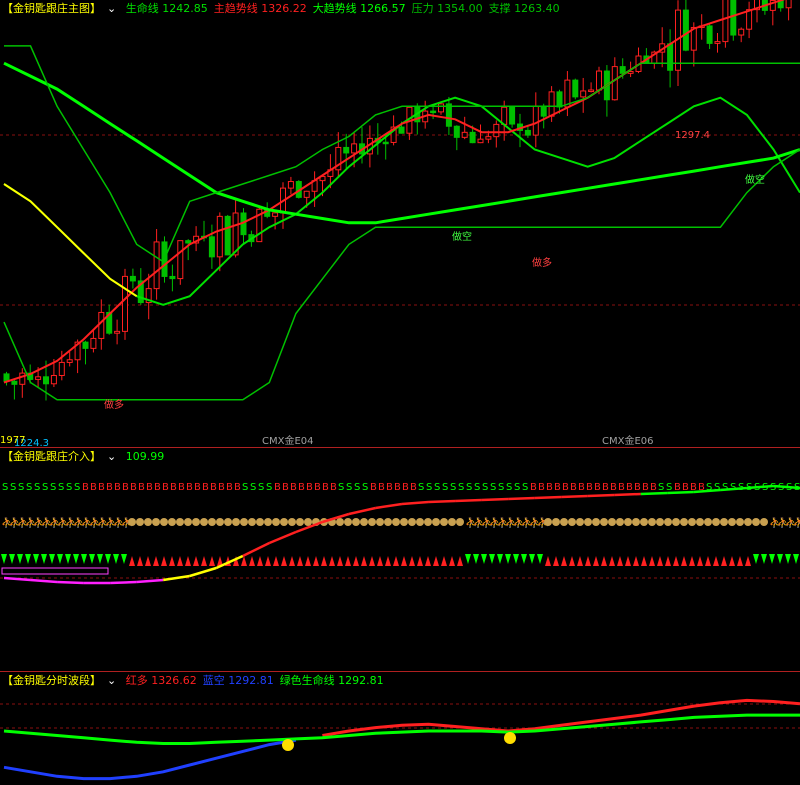 The width and height of the screenshot is (800, 785). I want to click on sub-panel-2-title: 【金钥匙分时波段】, so click(51, 680).